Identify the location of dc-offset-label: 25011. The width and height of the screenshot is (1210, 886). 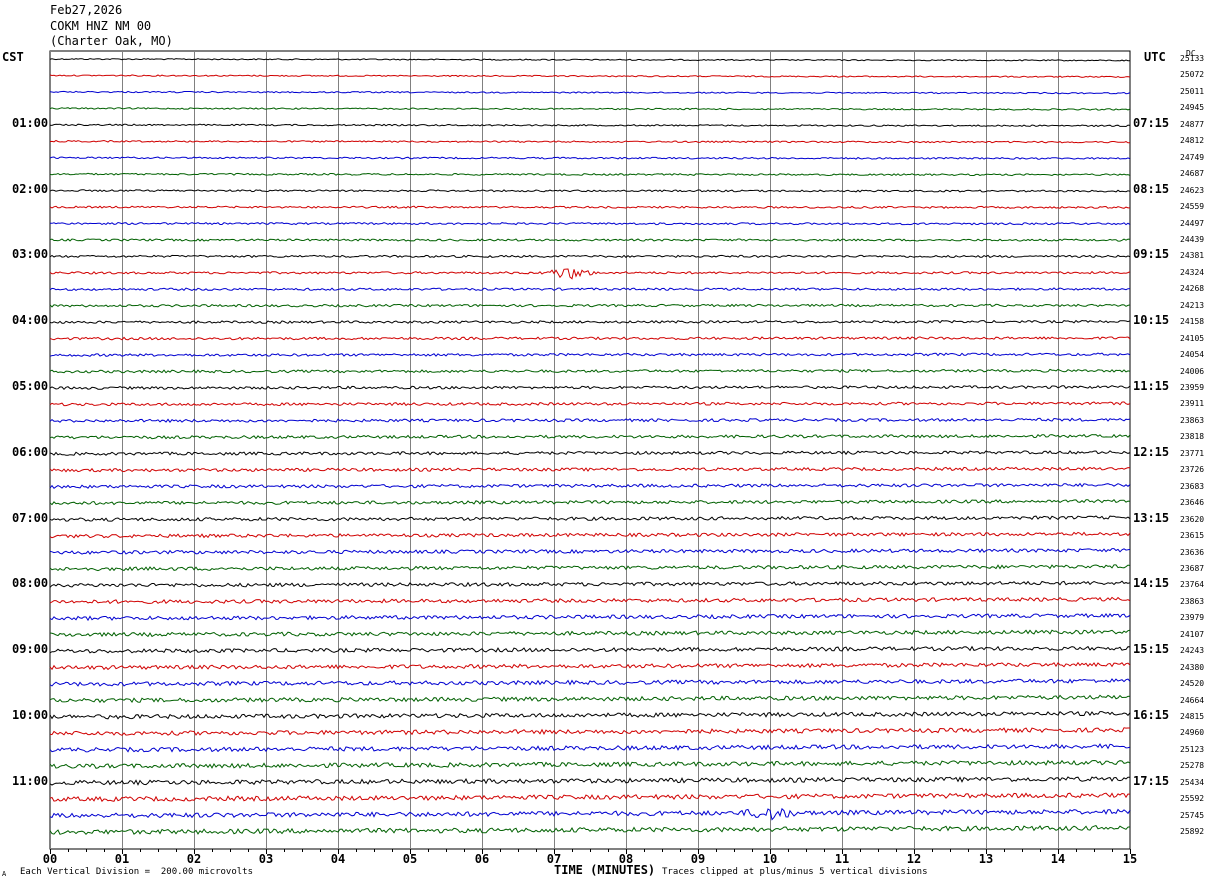
(1192, 91).